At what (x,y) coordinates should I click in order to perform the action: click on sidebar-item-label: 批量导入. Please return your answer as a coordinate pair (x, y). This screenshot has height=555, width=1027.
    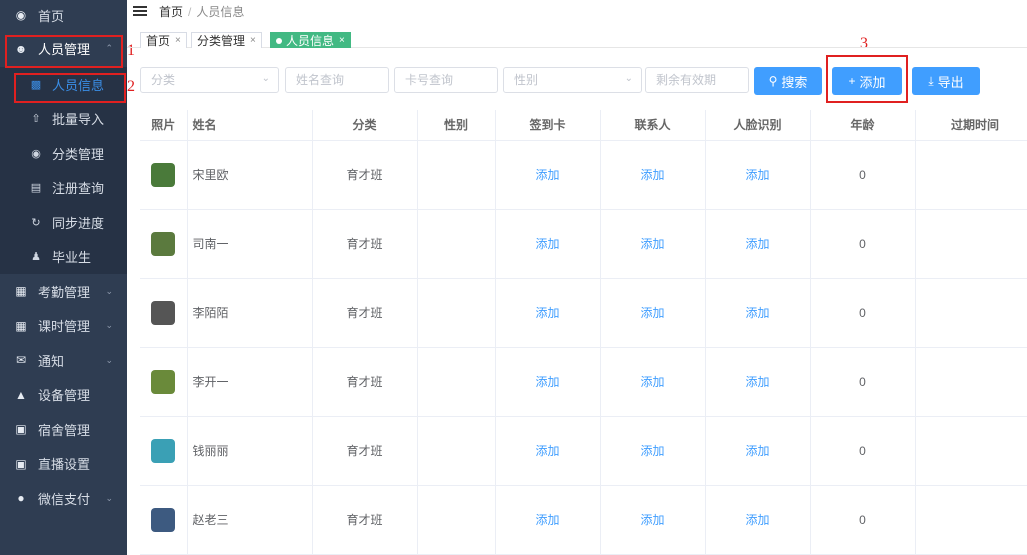
    Looking at the image, I should click on (78, 120).